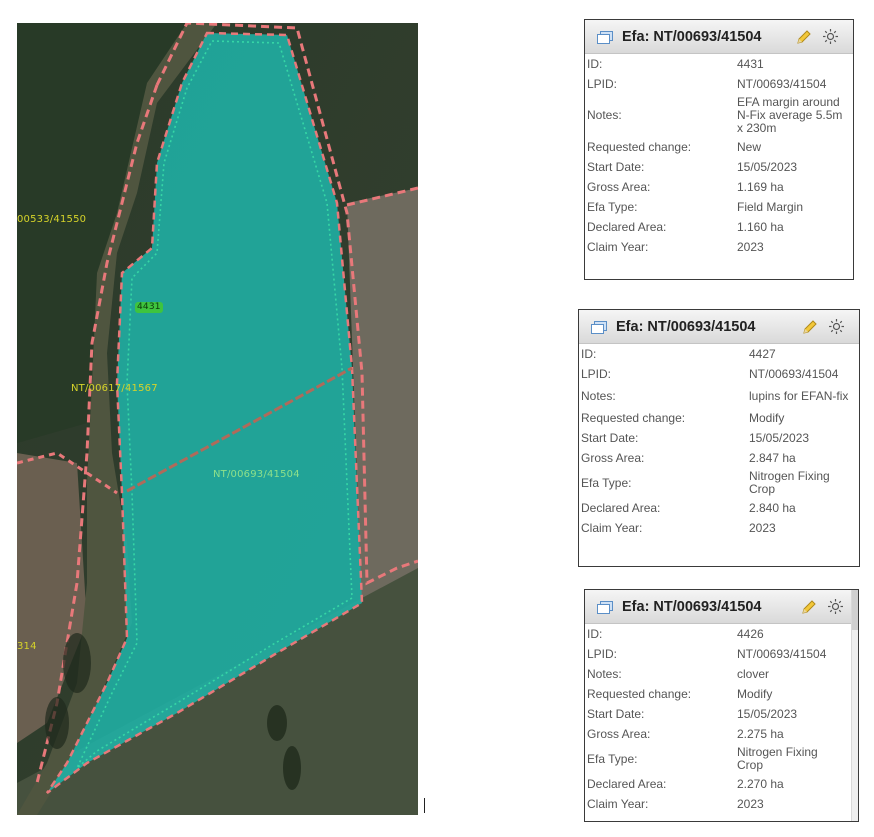 Image resolution: width=874 pixels, height=837 pixels. What do you see at coordinates (718, 654) in the screenshot?
I see `table-row: LPID: NT/00693/41504` at bounding box center [718, 654].